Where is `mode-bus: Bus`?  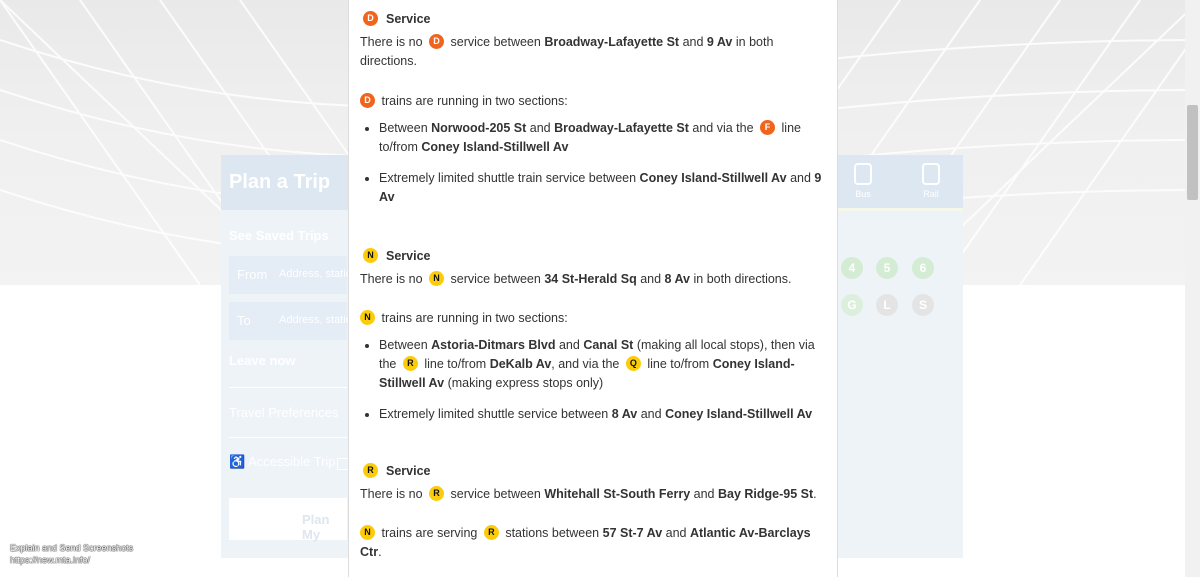 mode-bus: Bus is located at coordinates (863, 181).